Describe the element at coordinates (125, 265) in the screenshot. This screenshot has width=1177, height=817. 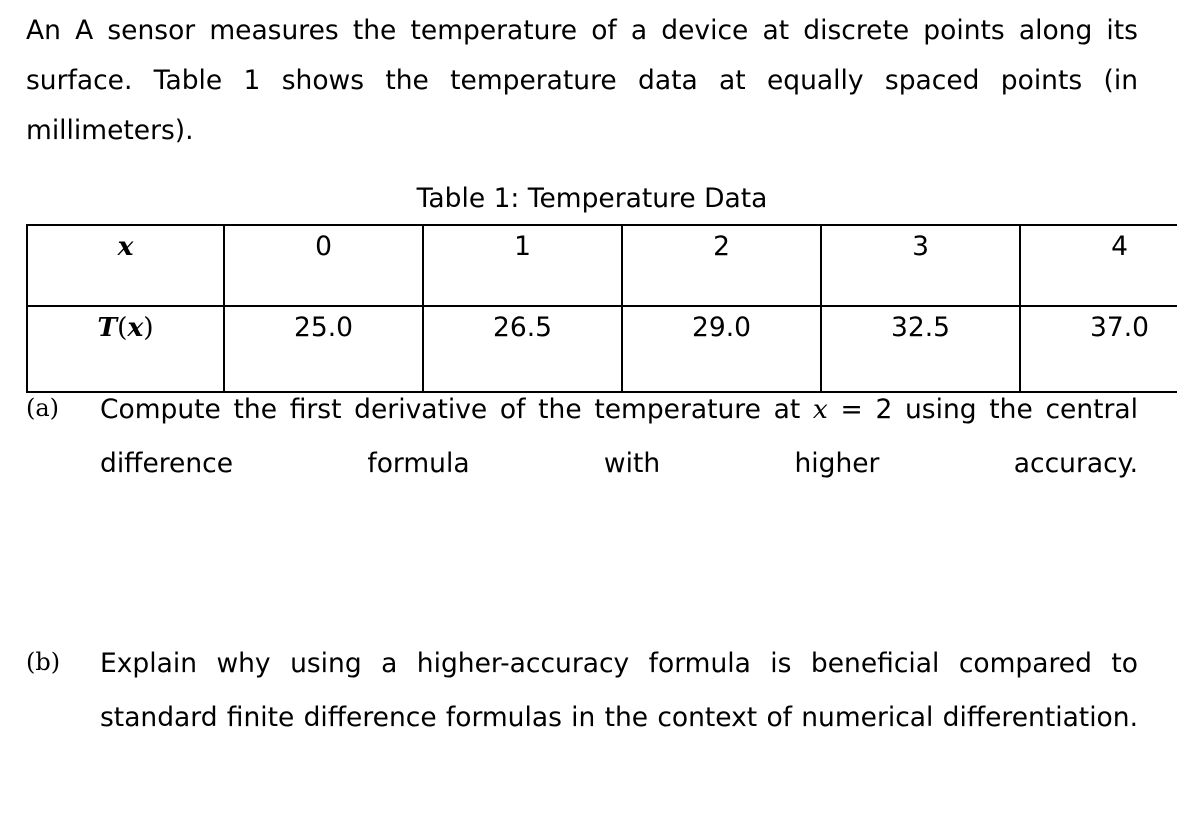
I see `table-cell-x-label: x` at that location.